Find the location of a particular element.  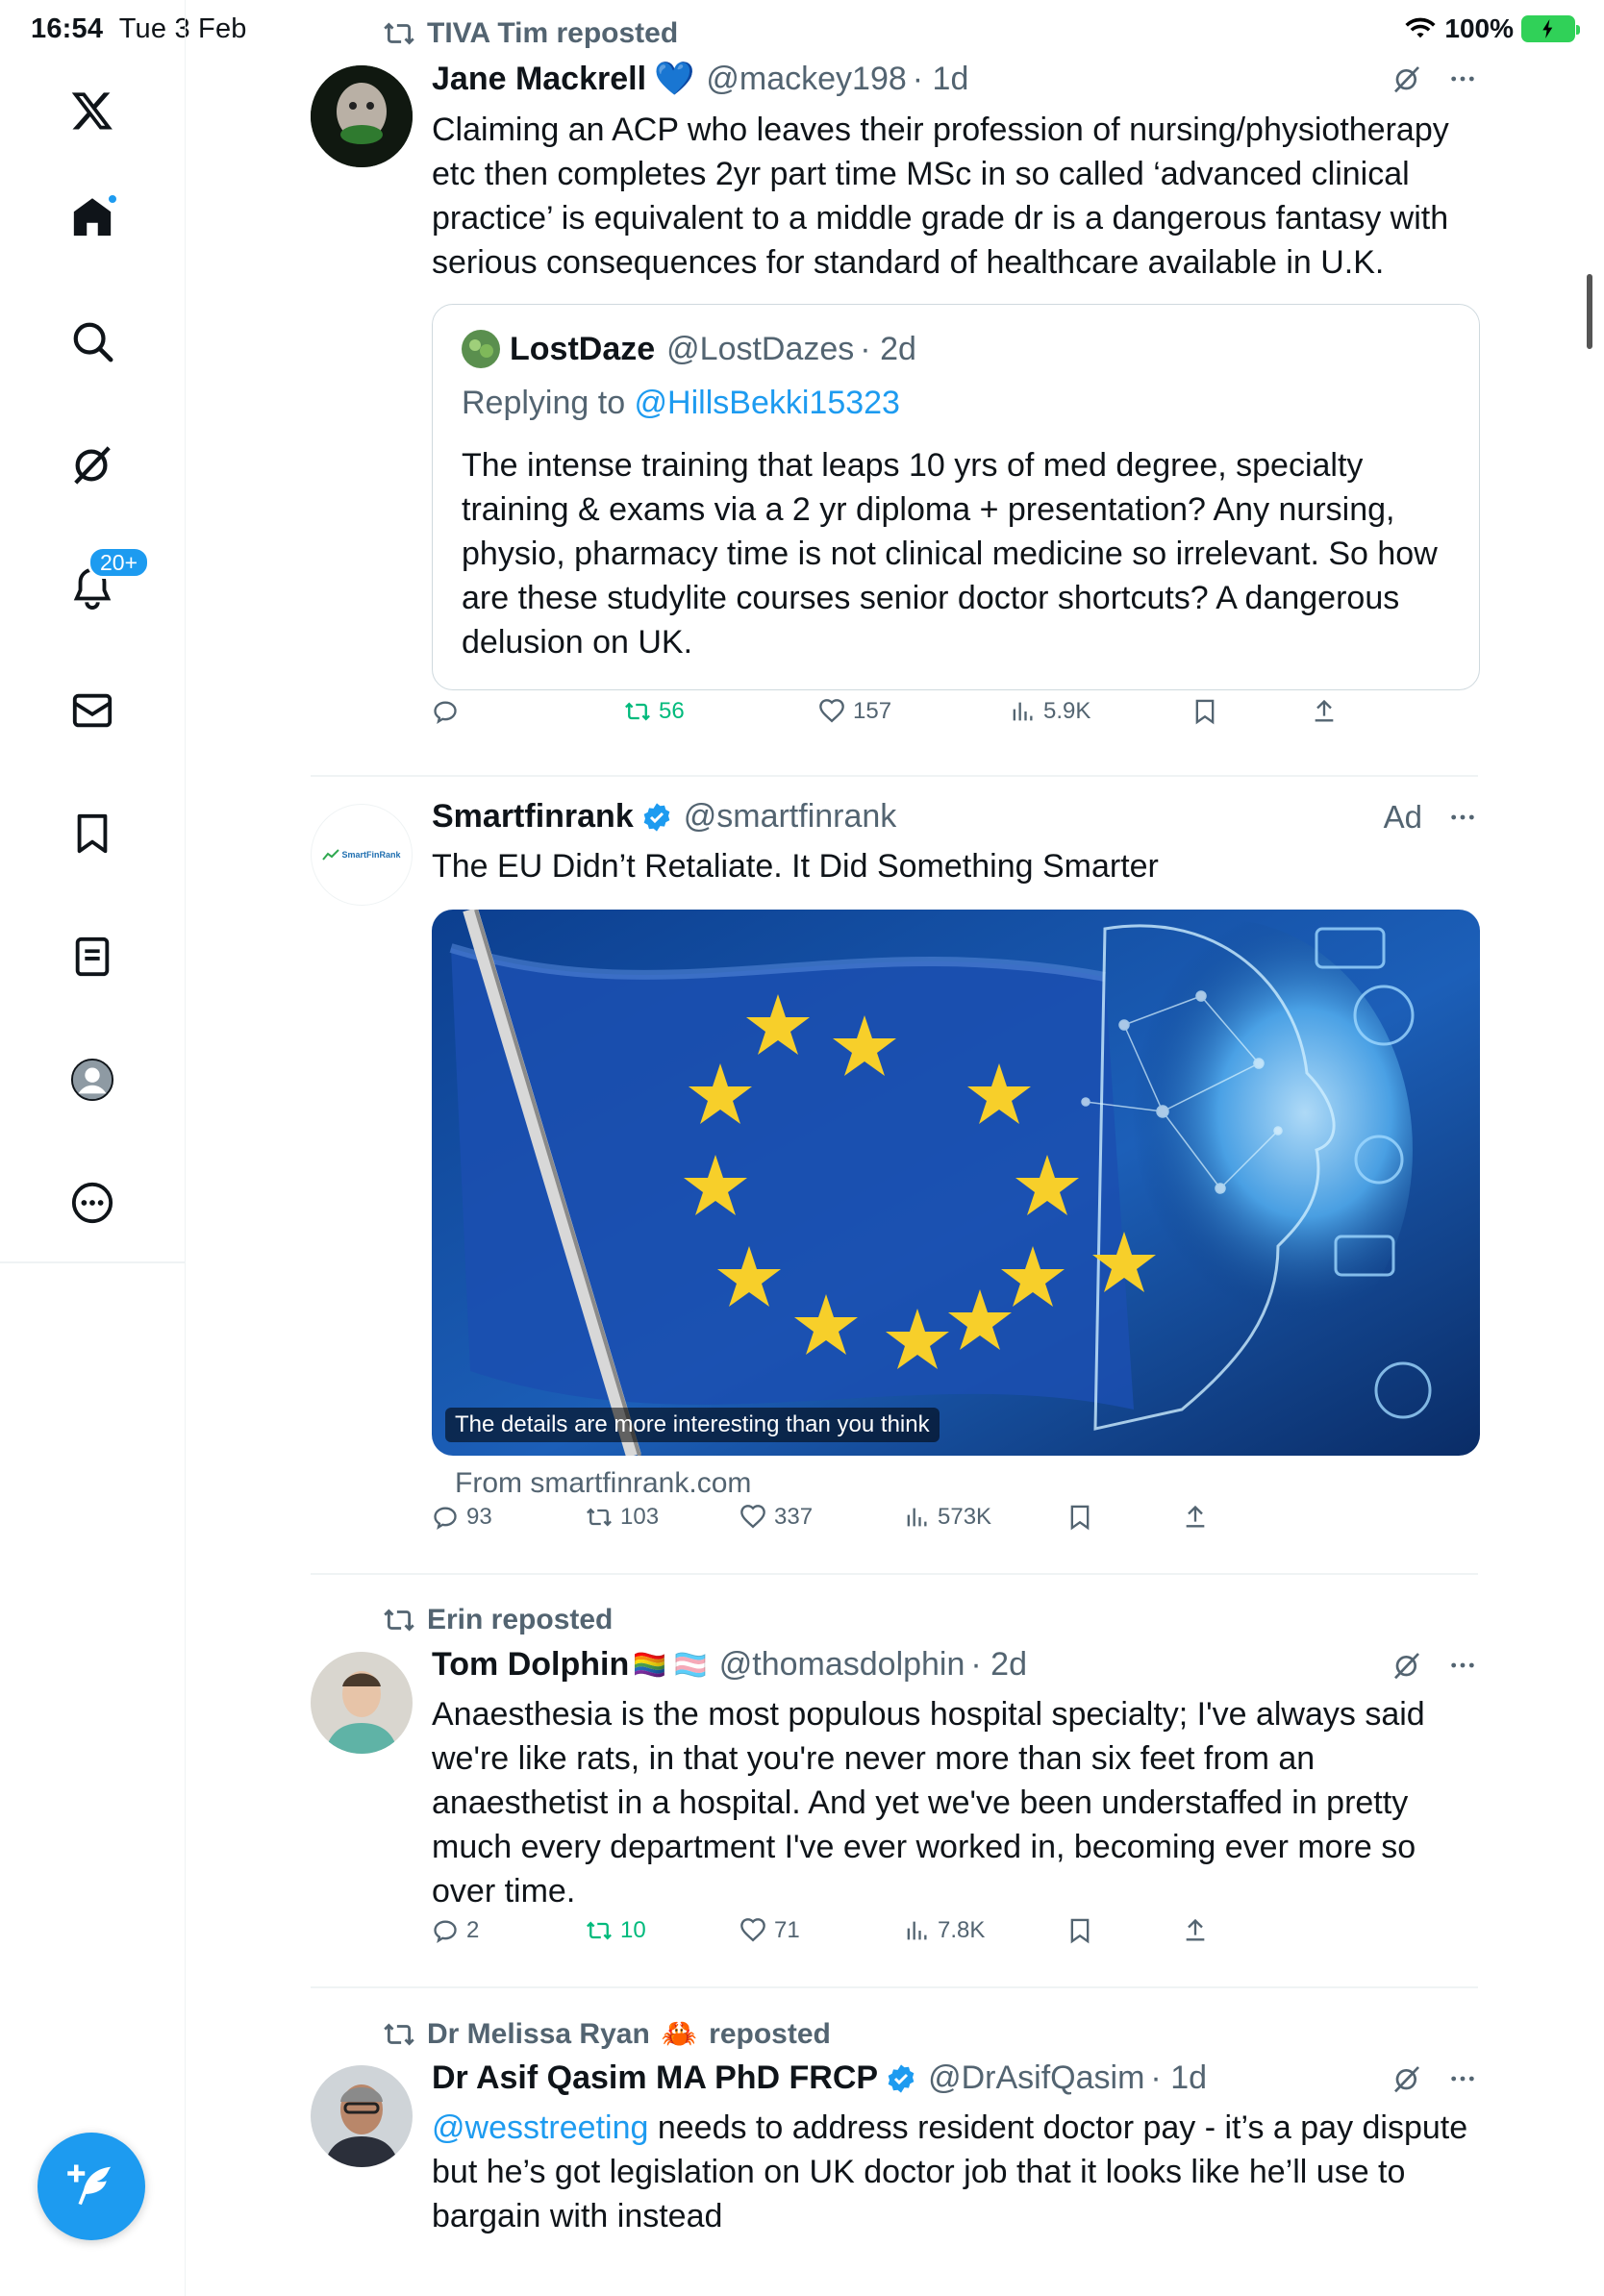

repost-indicator: Dr Melissa Ryan 🦀 reposted is located at coordinates (607, 2034).